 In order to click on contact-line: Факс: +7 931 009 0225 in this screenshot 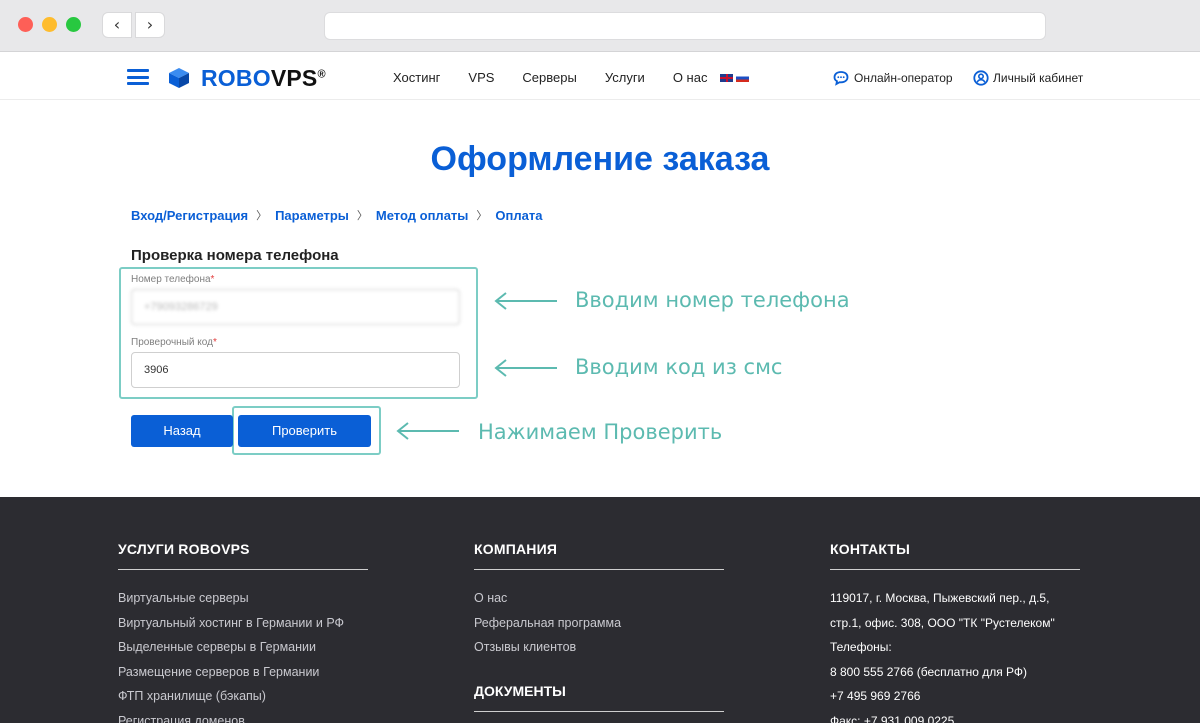, I will do `click(892, 718)`.